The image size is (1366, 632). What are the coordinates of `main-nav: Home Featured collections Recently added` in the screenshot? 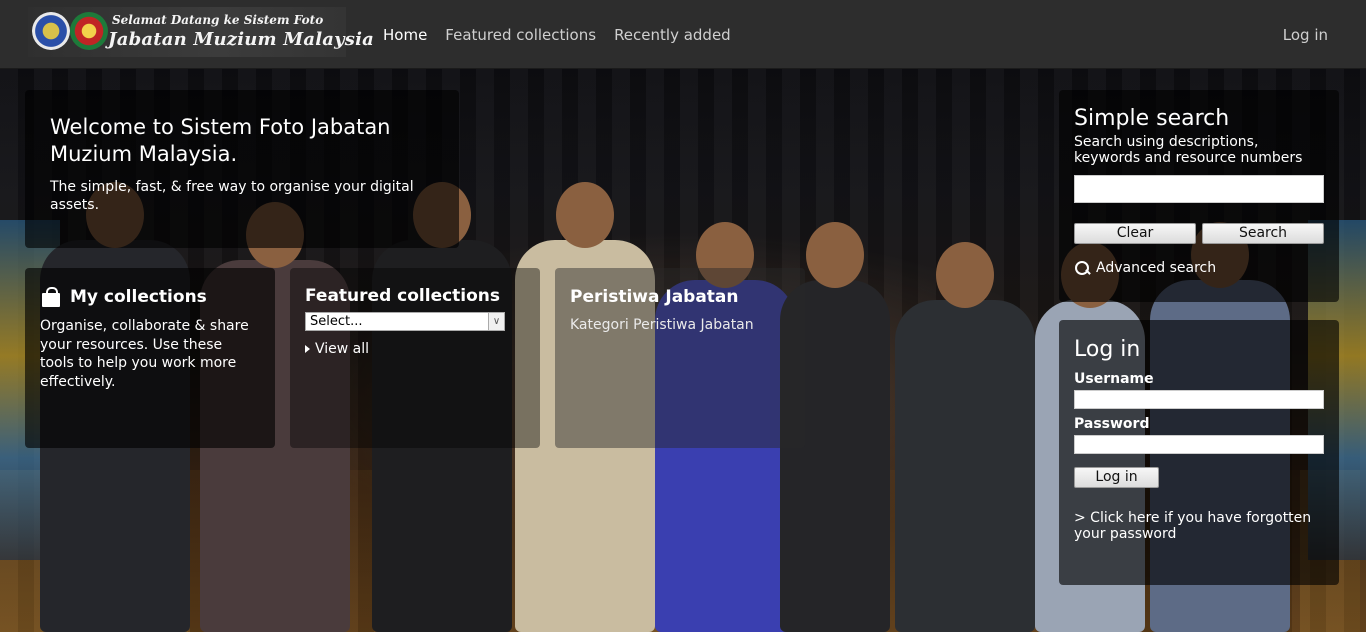 It's located at (557, 35).